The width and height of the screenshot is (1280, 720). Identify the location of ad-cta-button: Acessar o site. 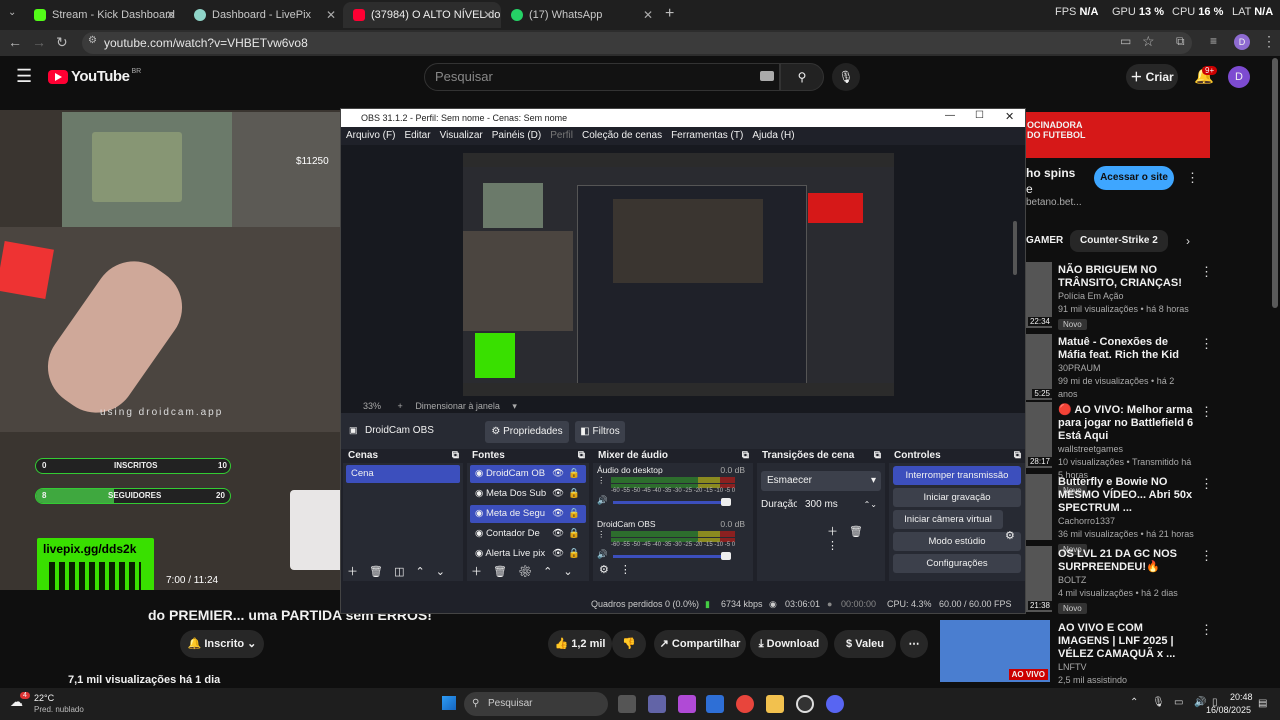
(1134, 178).